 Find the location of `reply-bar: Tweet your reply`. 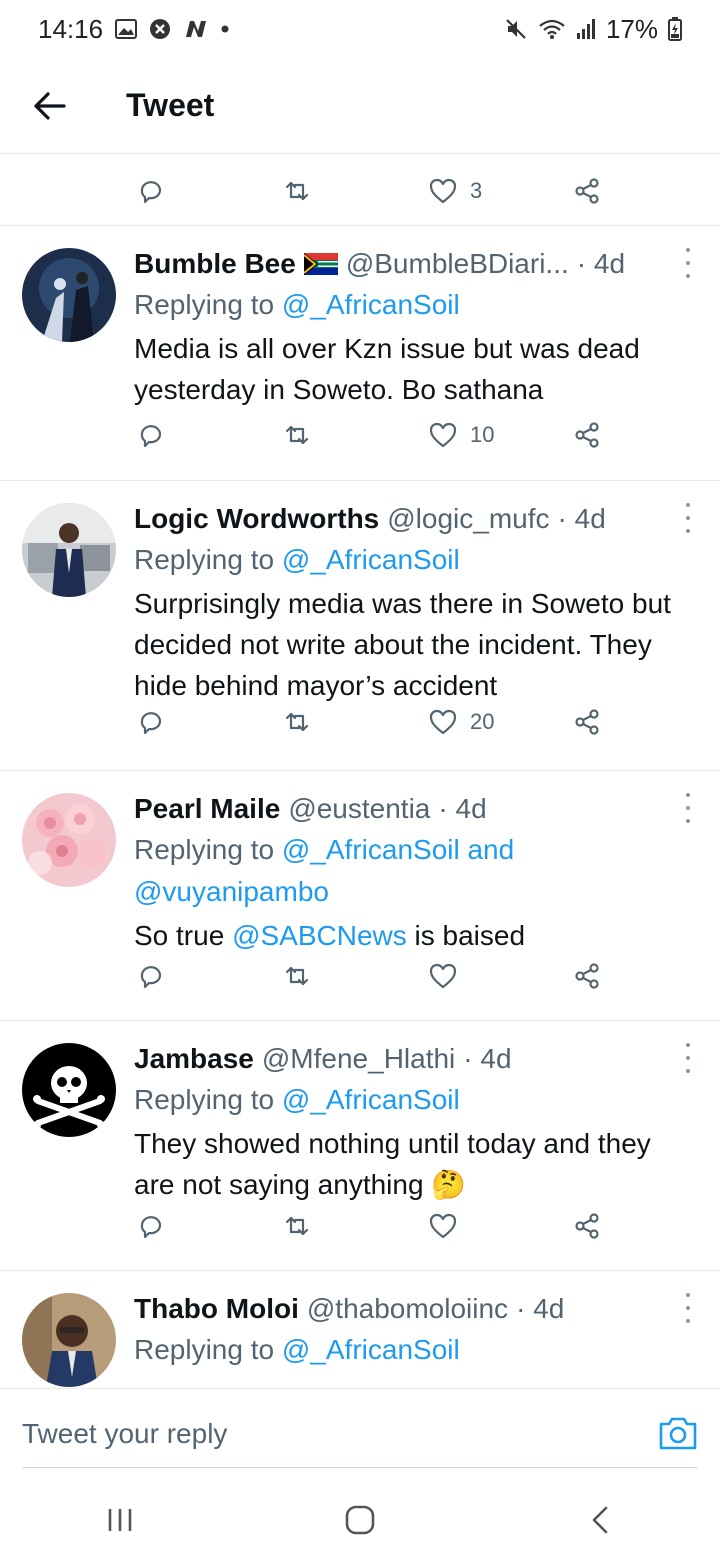

reply-bar: Tweet your reply is located at coordinates (360, 1434).